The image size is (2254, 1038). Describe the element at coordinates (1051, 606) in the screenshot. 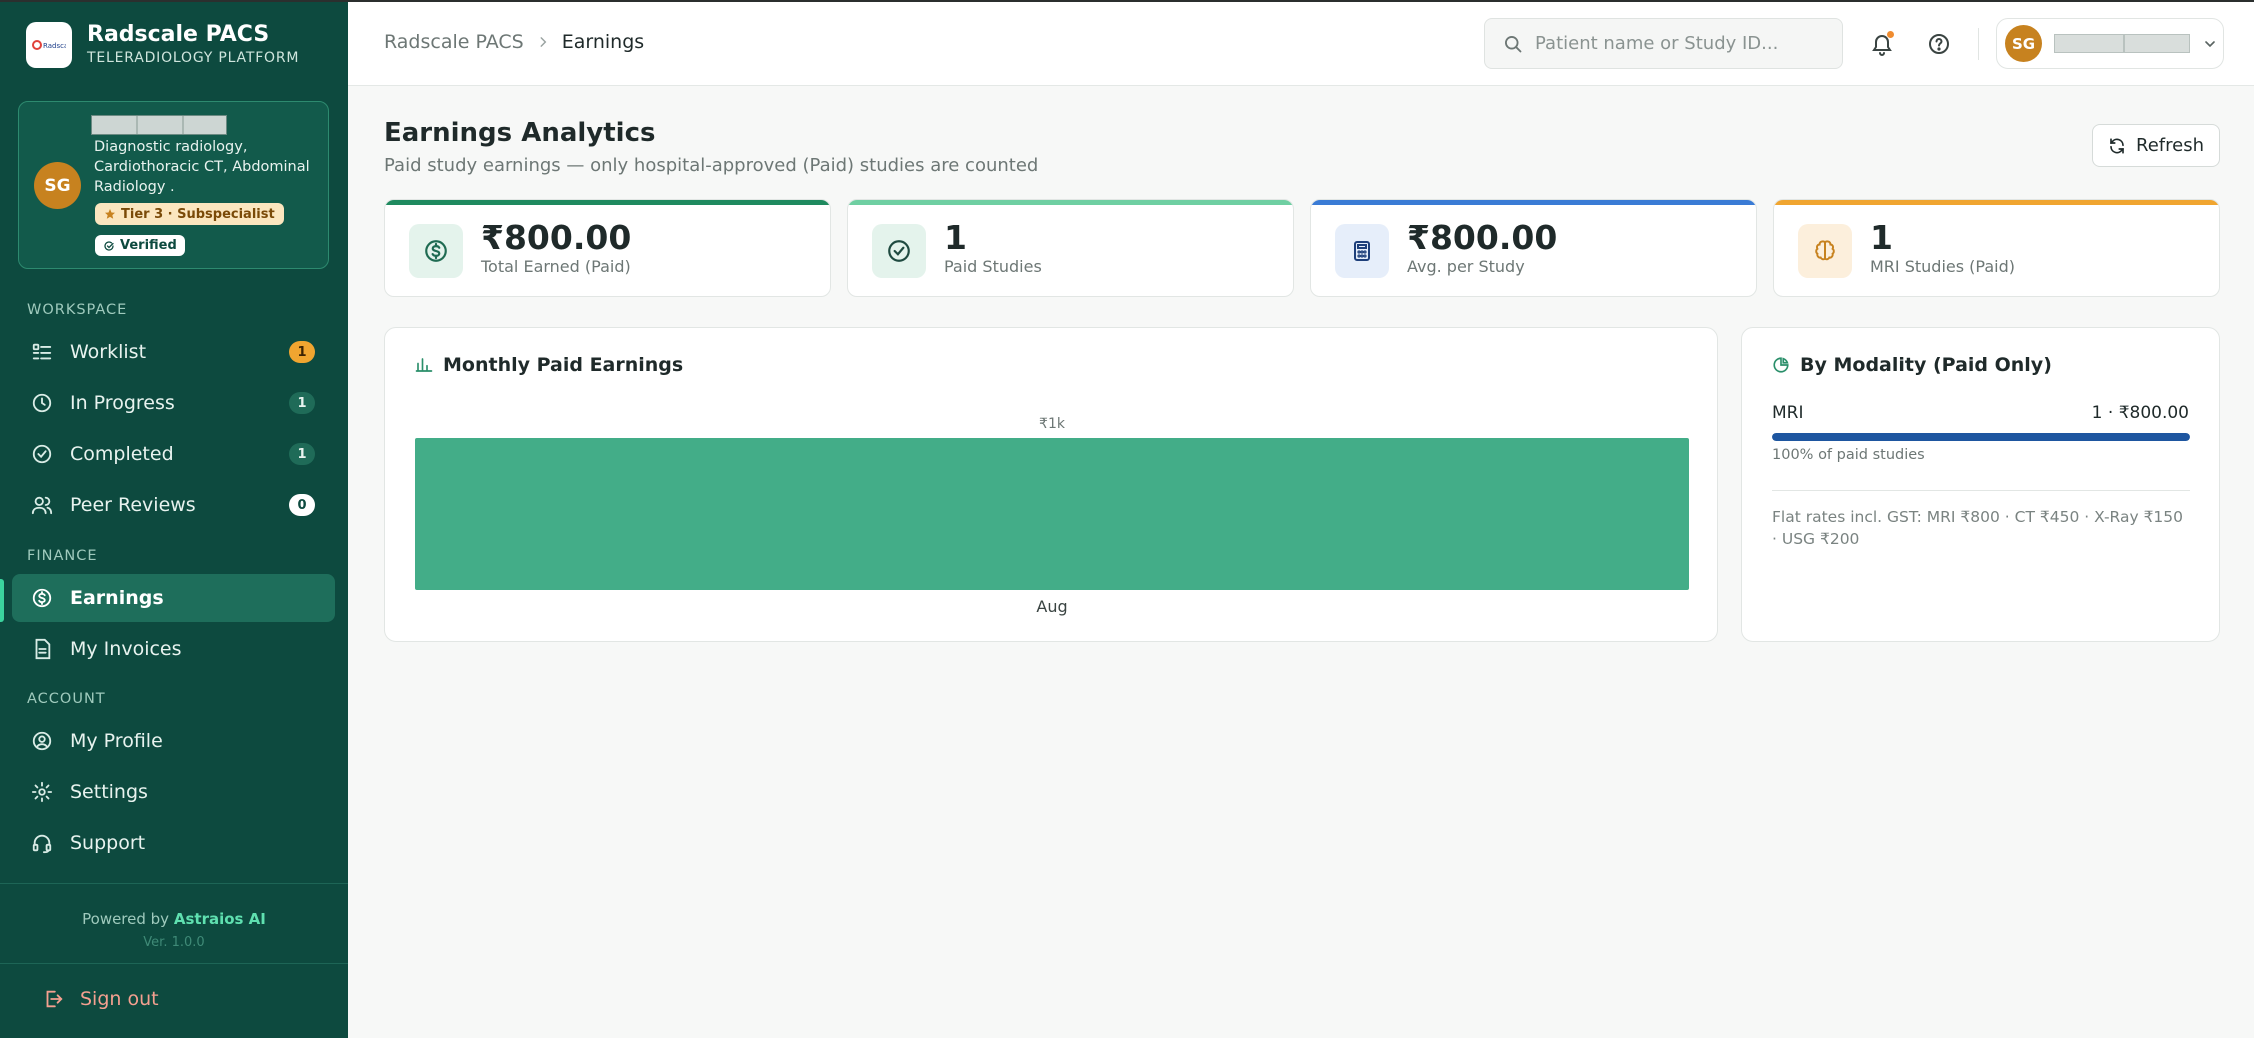

I see `x-tick-label: Aug` at that location.